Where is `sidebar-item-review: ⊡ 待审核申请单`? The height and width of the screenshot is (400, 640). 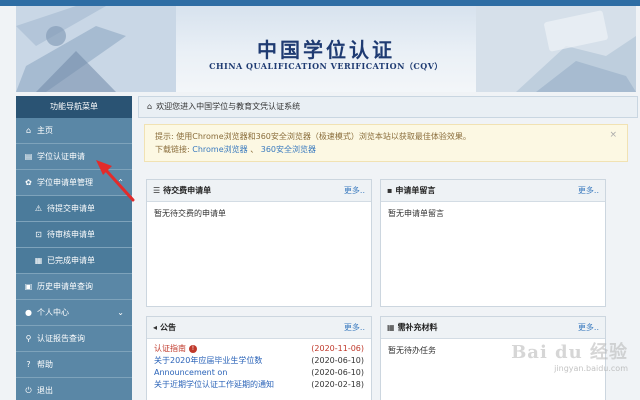
sidebar-item-review: ⊡ 待审核申请单 is located at coordinates (74, 235).